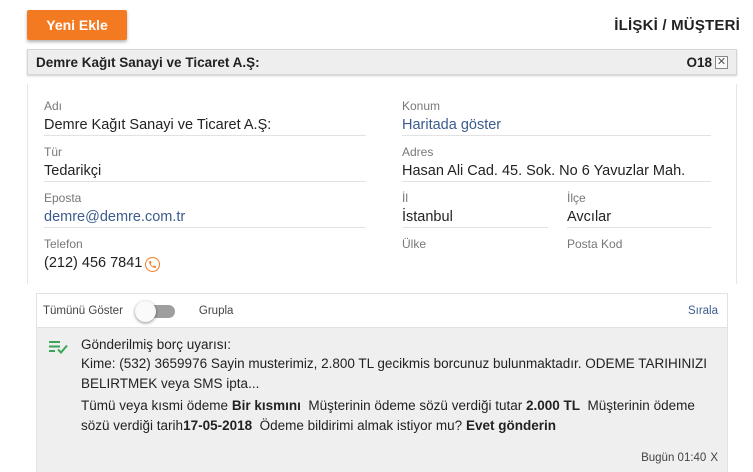  Describe the element at coordinates (475, 217) in the screenshot. I see `city-value: İstanbul` at that location.